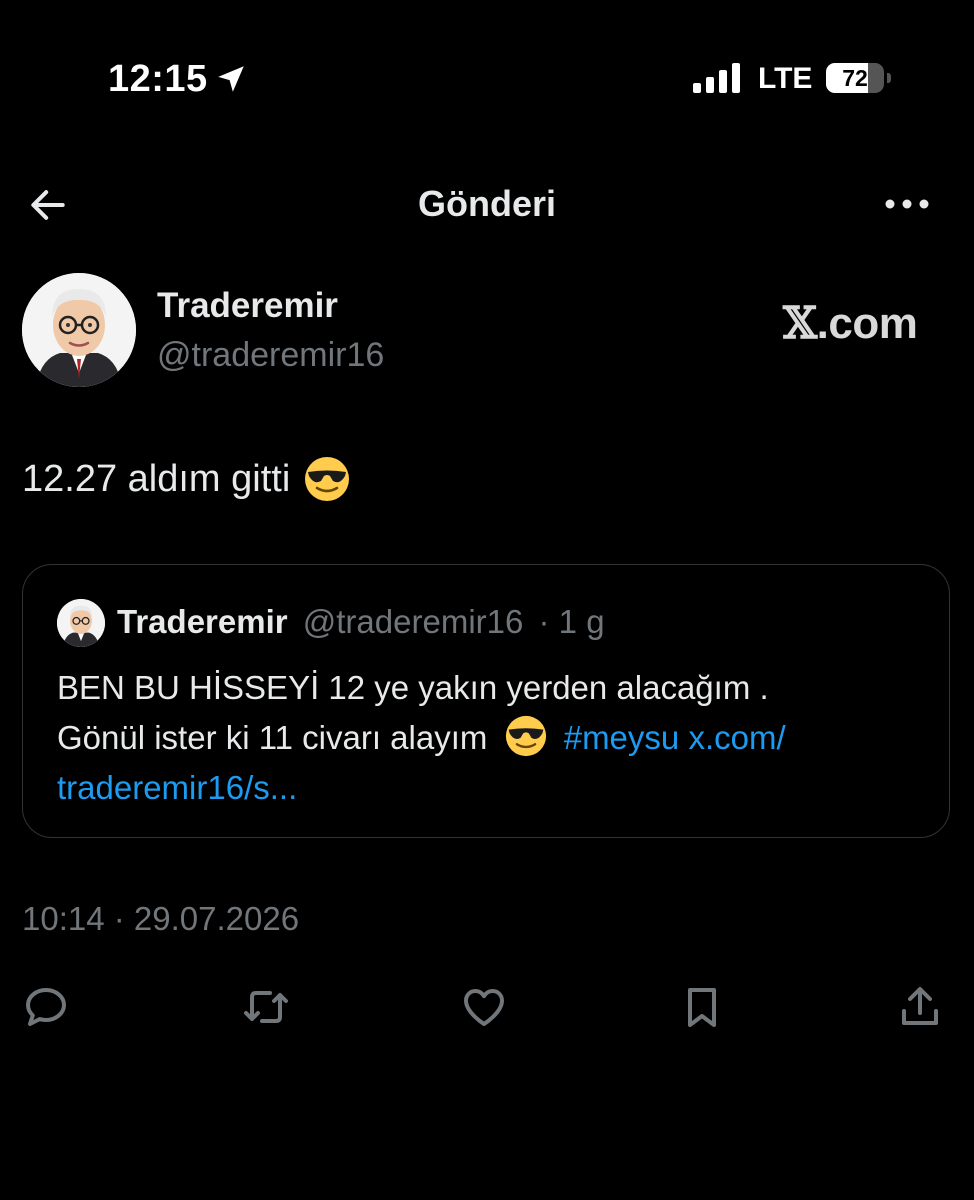  Describe the element at coordinates (270, 355) in the screenshot. I see `author-handle: @traderemir16` at that location.